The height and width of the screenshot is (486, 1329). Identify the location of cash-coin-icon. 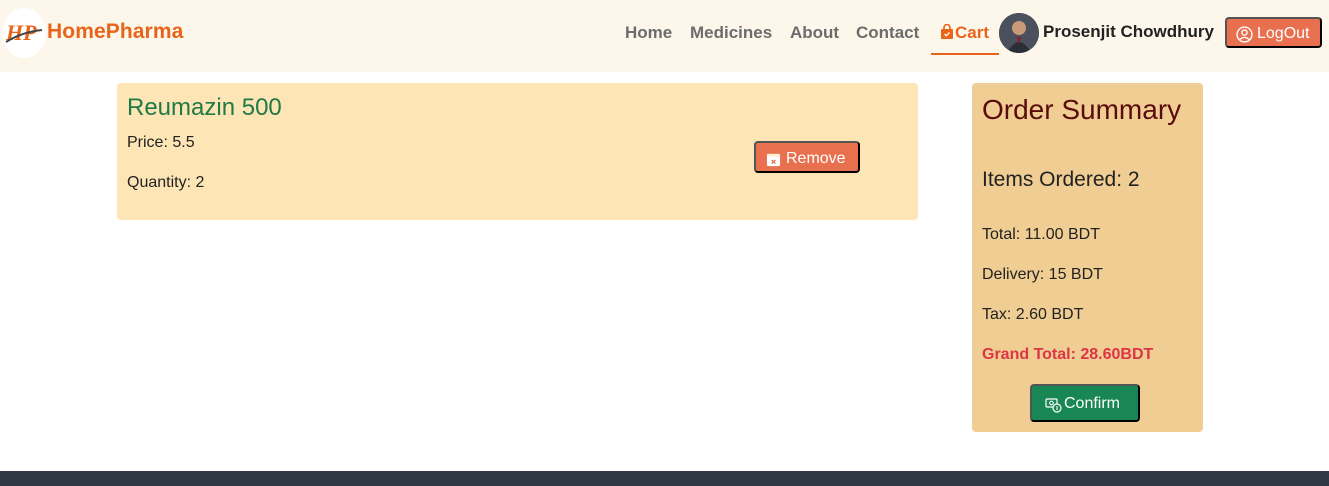
(1053, 405).